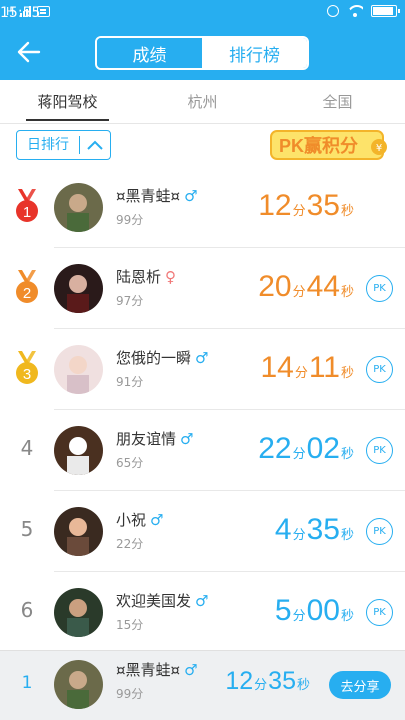 The image size is (405, 720). I want to click on ranking-row: 1 ¤黑青蛙¤ ♂ 99分 12 分 35 秒, so click(202, 207).